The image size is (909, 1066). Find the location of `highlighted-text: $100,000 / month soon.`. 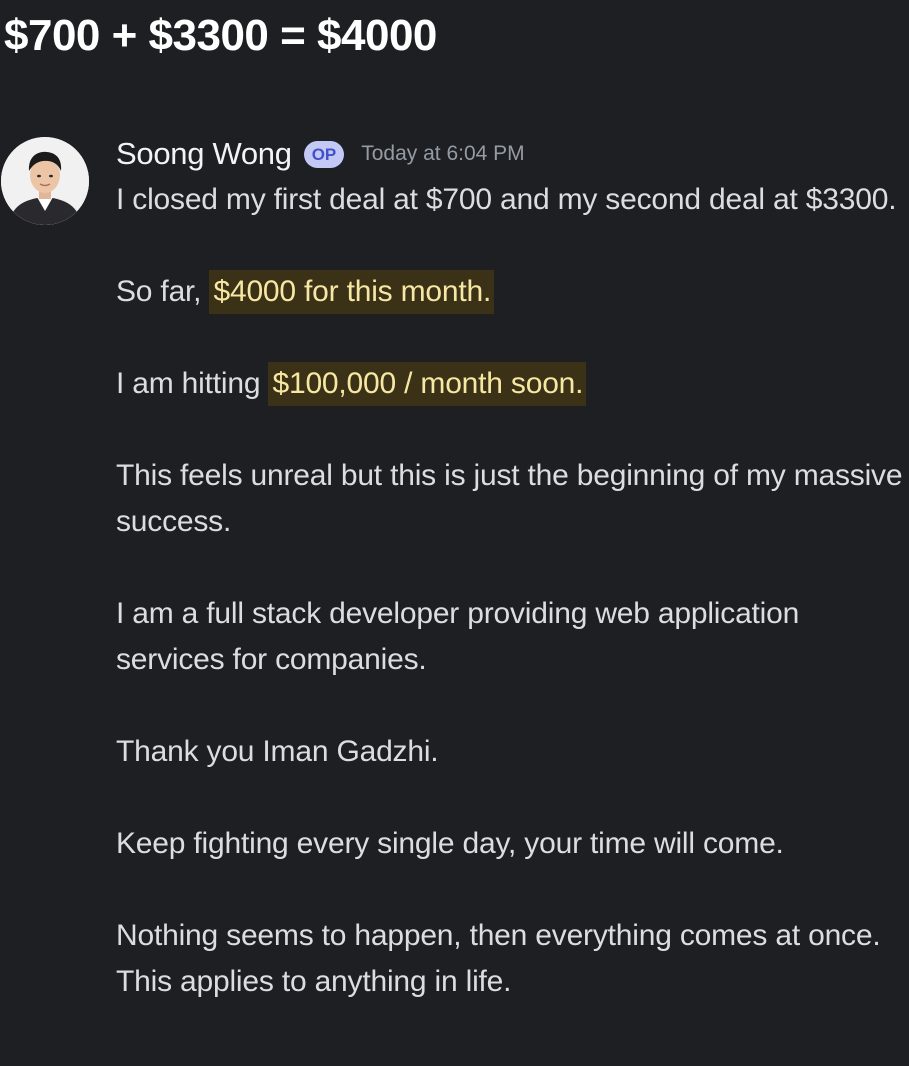

highlighted-text: $100,000 / month soon. is located at coordinates (427, 384).